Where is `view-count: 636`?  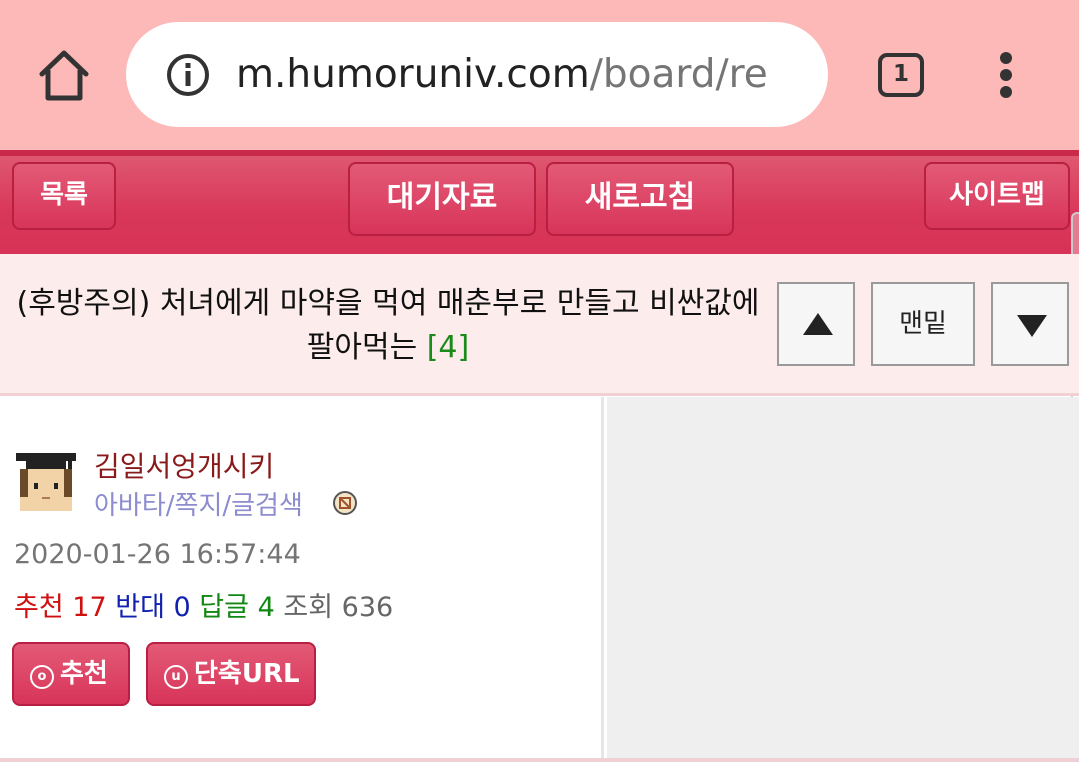
view-count: 636 is located at coordinates (367, 607).